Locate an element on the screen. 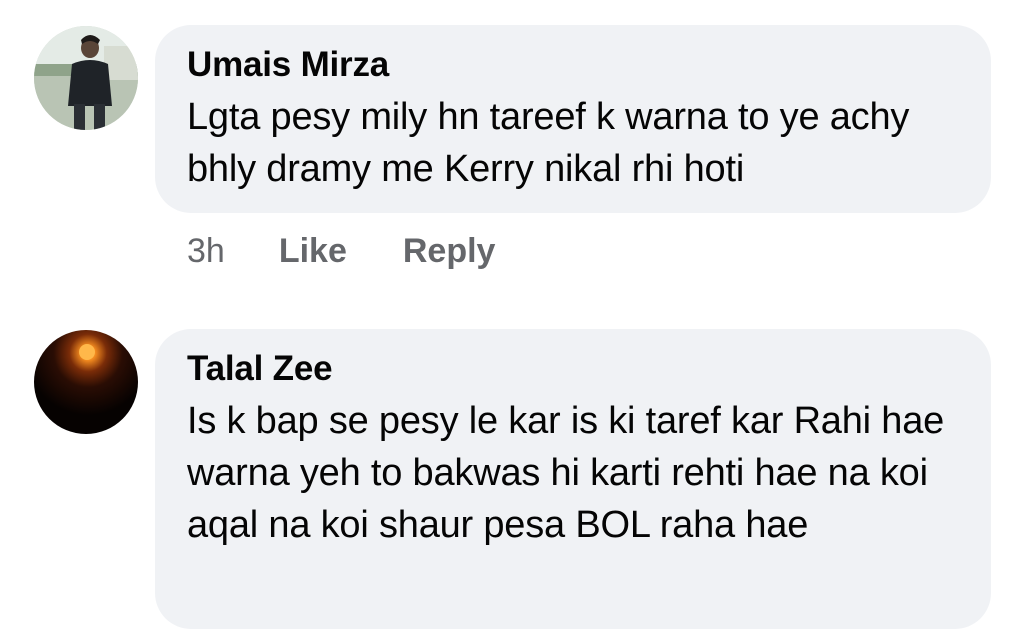  comment-author: Talal Zee is located at coordinates (572, 369).